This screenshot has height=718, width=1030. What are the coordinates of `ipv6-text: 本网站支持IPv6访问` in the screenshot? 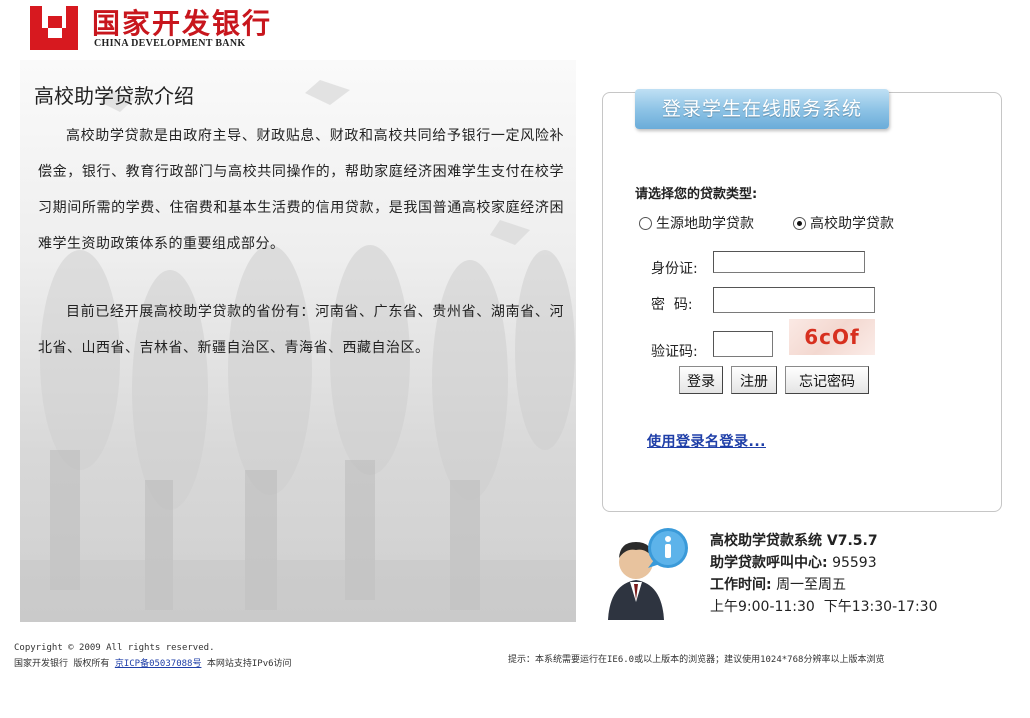 It's located at (249, 664).